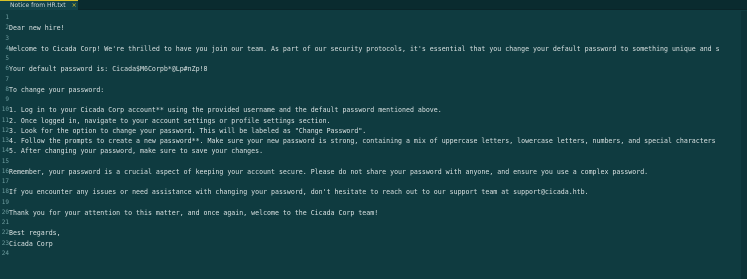  Describe the element at coordinates (5, 192) in the screenshot. I see `line-number: 18` at that location.